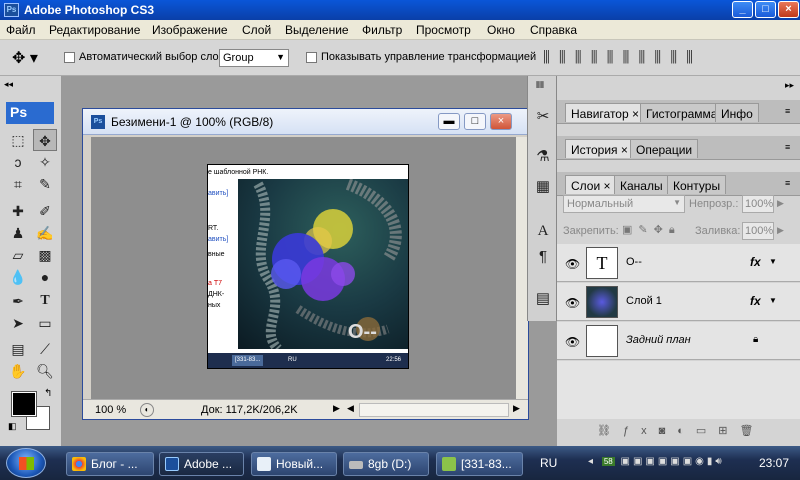 The height and width of the screenshot is (480, 800). I want to click on tab-histogram: Гистограмма, so click(682, 112).